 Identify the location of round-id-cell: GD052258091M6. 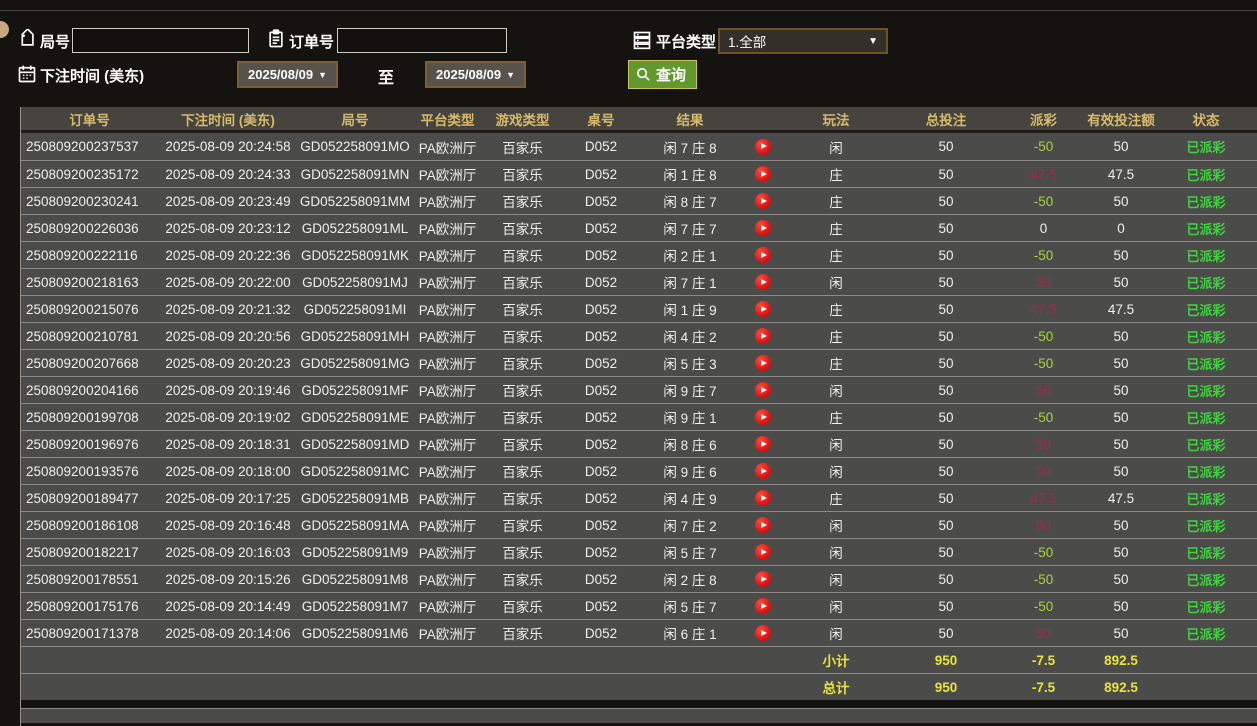
(355, 633).